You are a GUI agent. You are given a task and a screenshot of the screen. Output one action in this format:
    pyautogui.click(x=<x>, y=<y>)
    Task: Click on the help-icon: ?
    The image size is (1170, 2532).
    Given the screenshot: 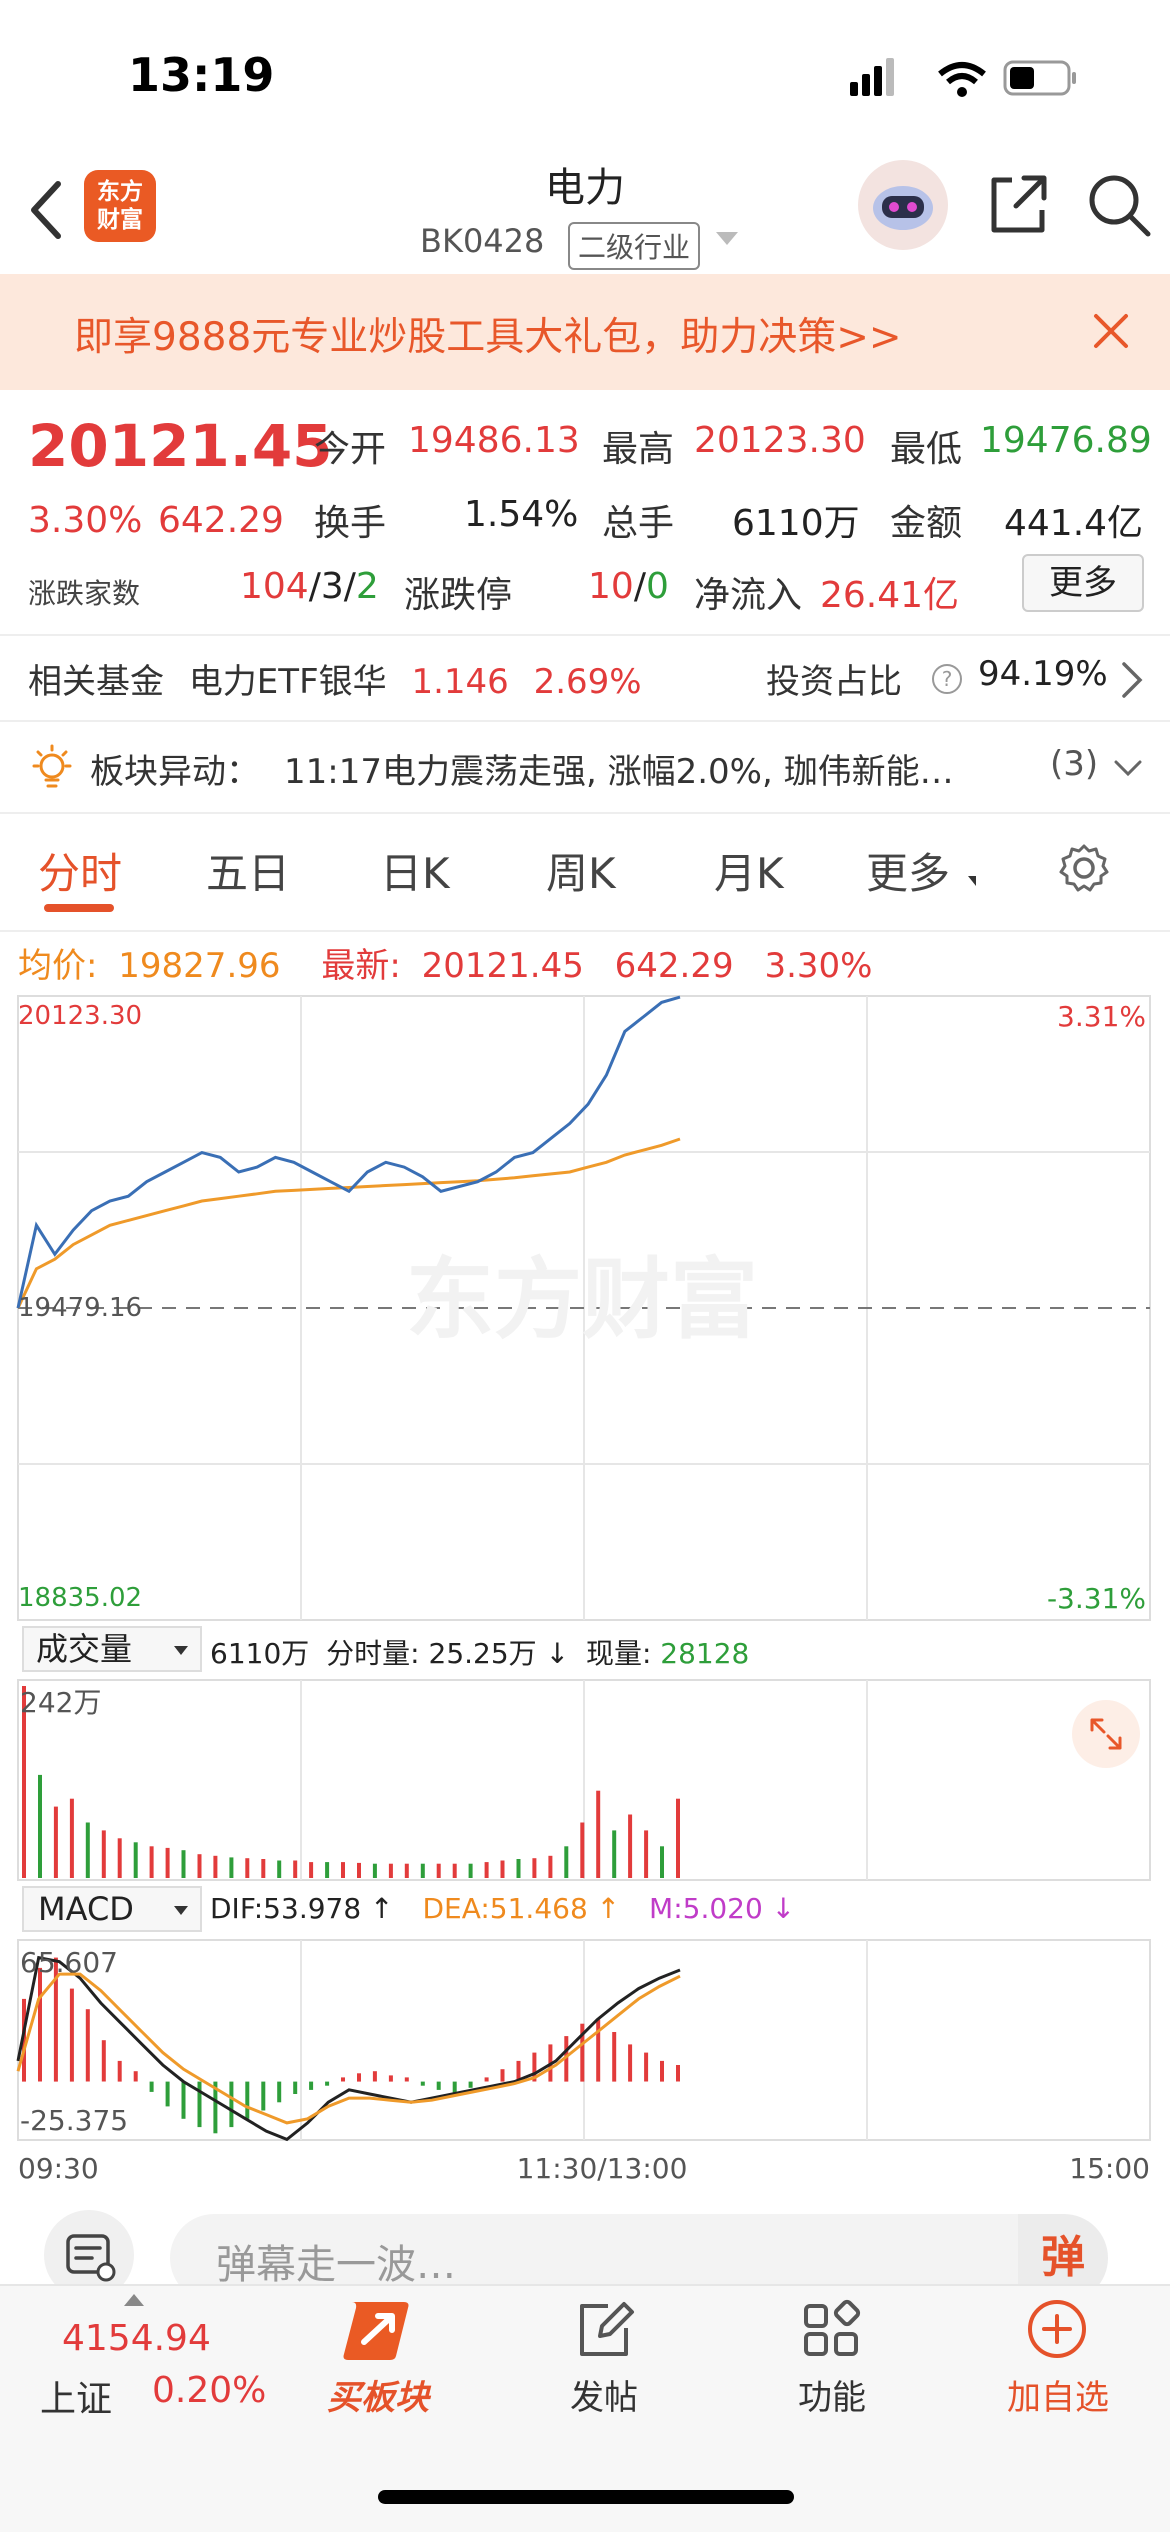 What is the action you would take?
    pyautogui.click(x=947, y=679)
    